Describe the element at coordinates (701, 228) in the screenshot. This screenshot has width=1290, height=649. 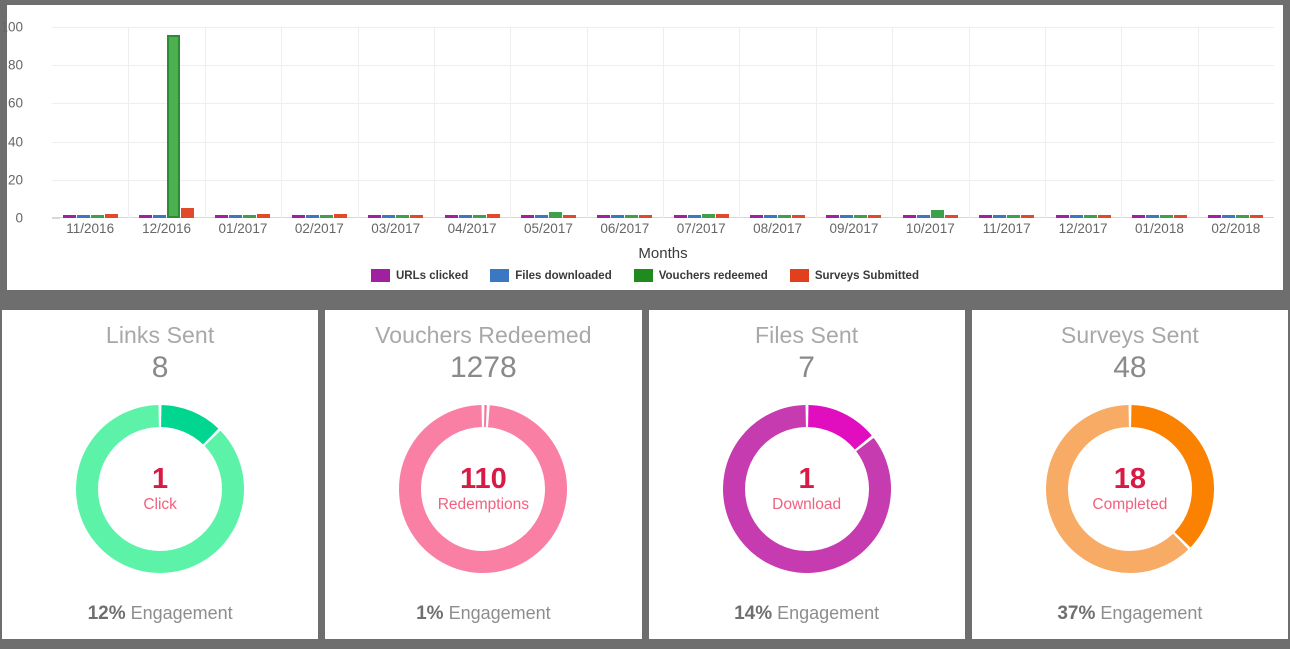
I see `x-axis-tick-label: 07/2017` at that location.